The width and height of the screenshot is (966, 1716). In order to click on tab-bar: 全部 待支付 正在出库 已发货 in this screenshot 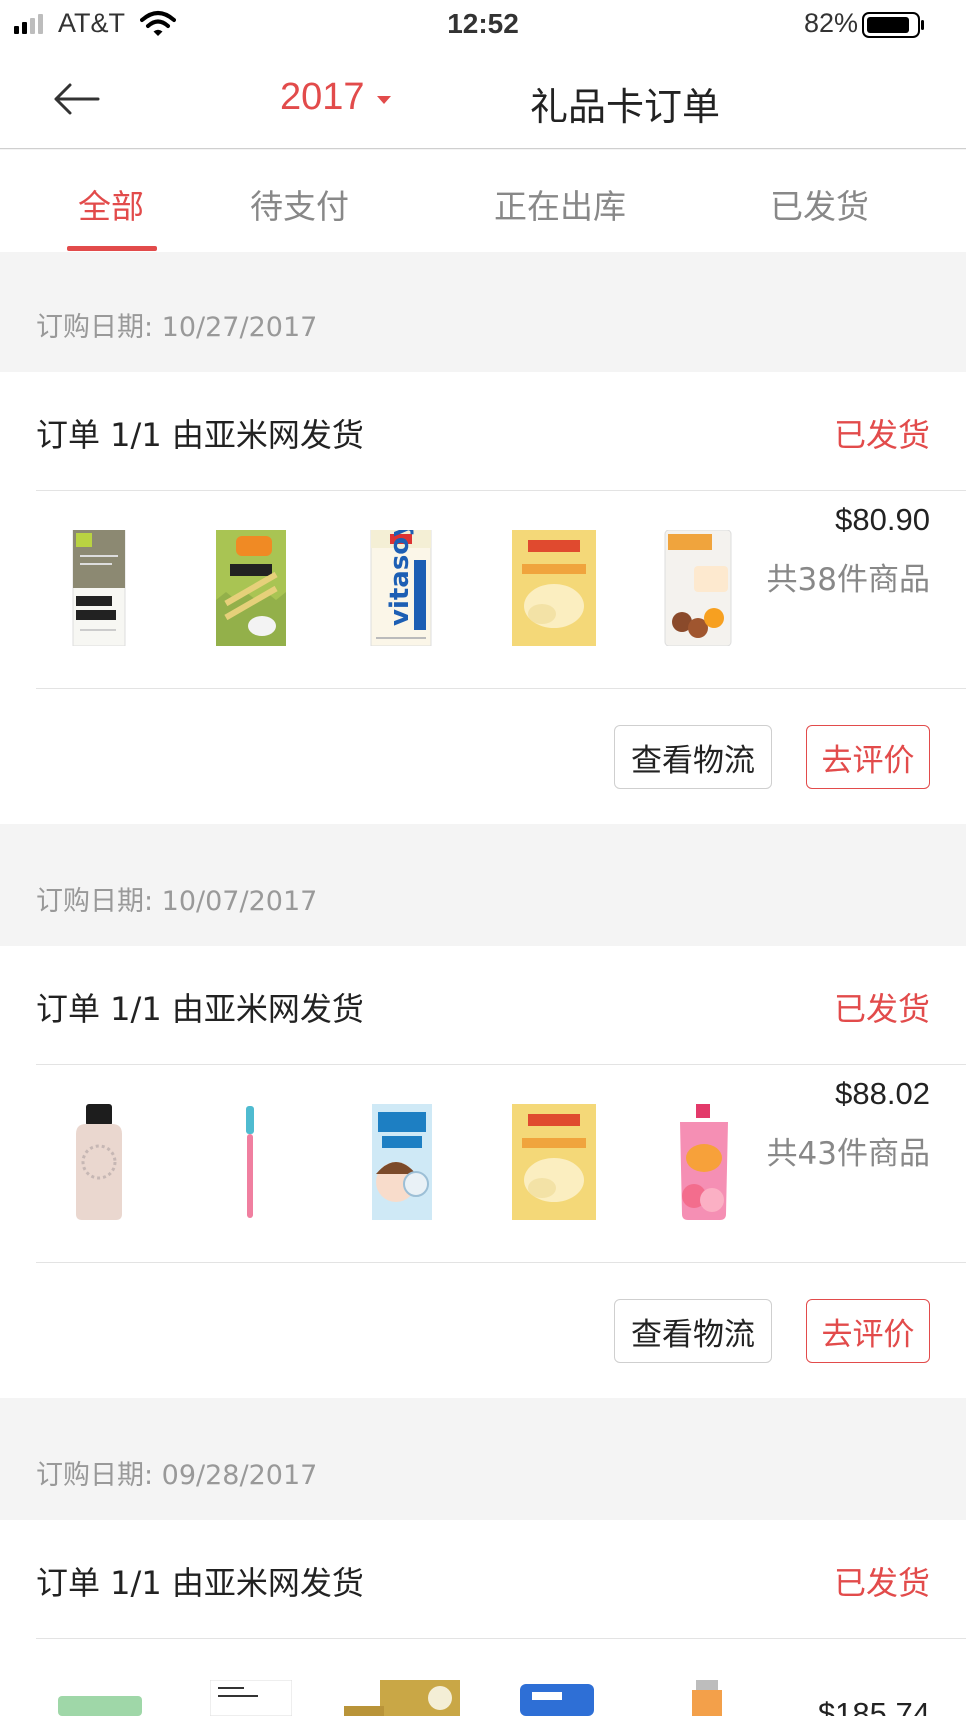, I will do `click(483, 201)`.